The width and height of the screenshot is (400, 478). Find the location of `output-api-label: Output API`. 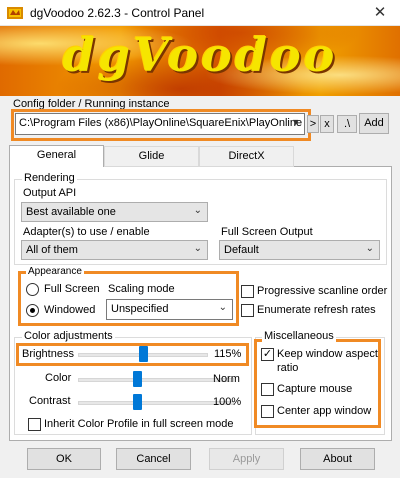

output-api-label: Output API is located at coordinates (50, 193).